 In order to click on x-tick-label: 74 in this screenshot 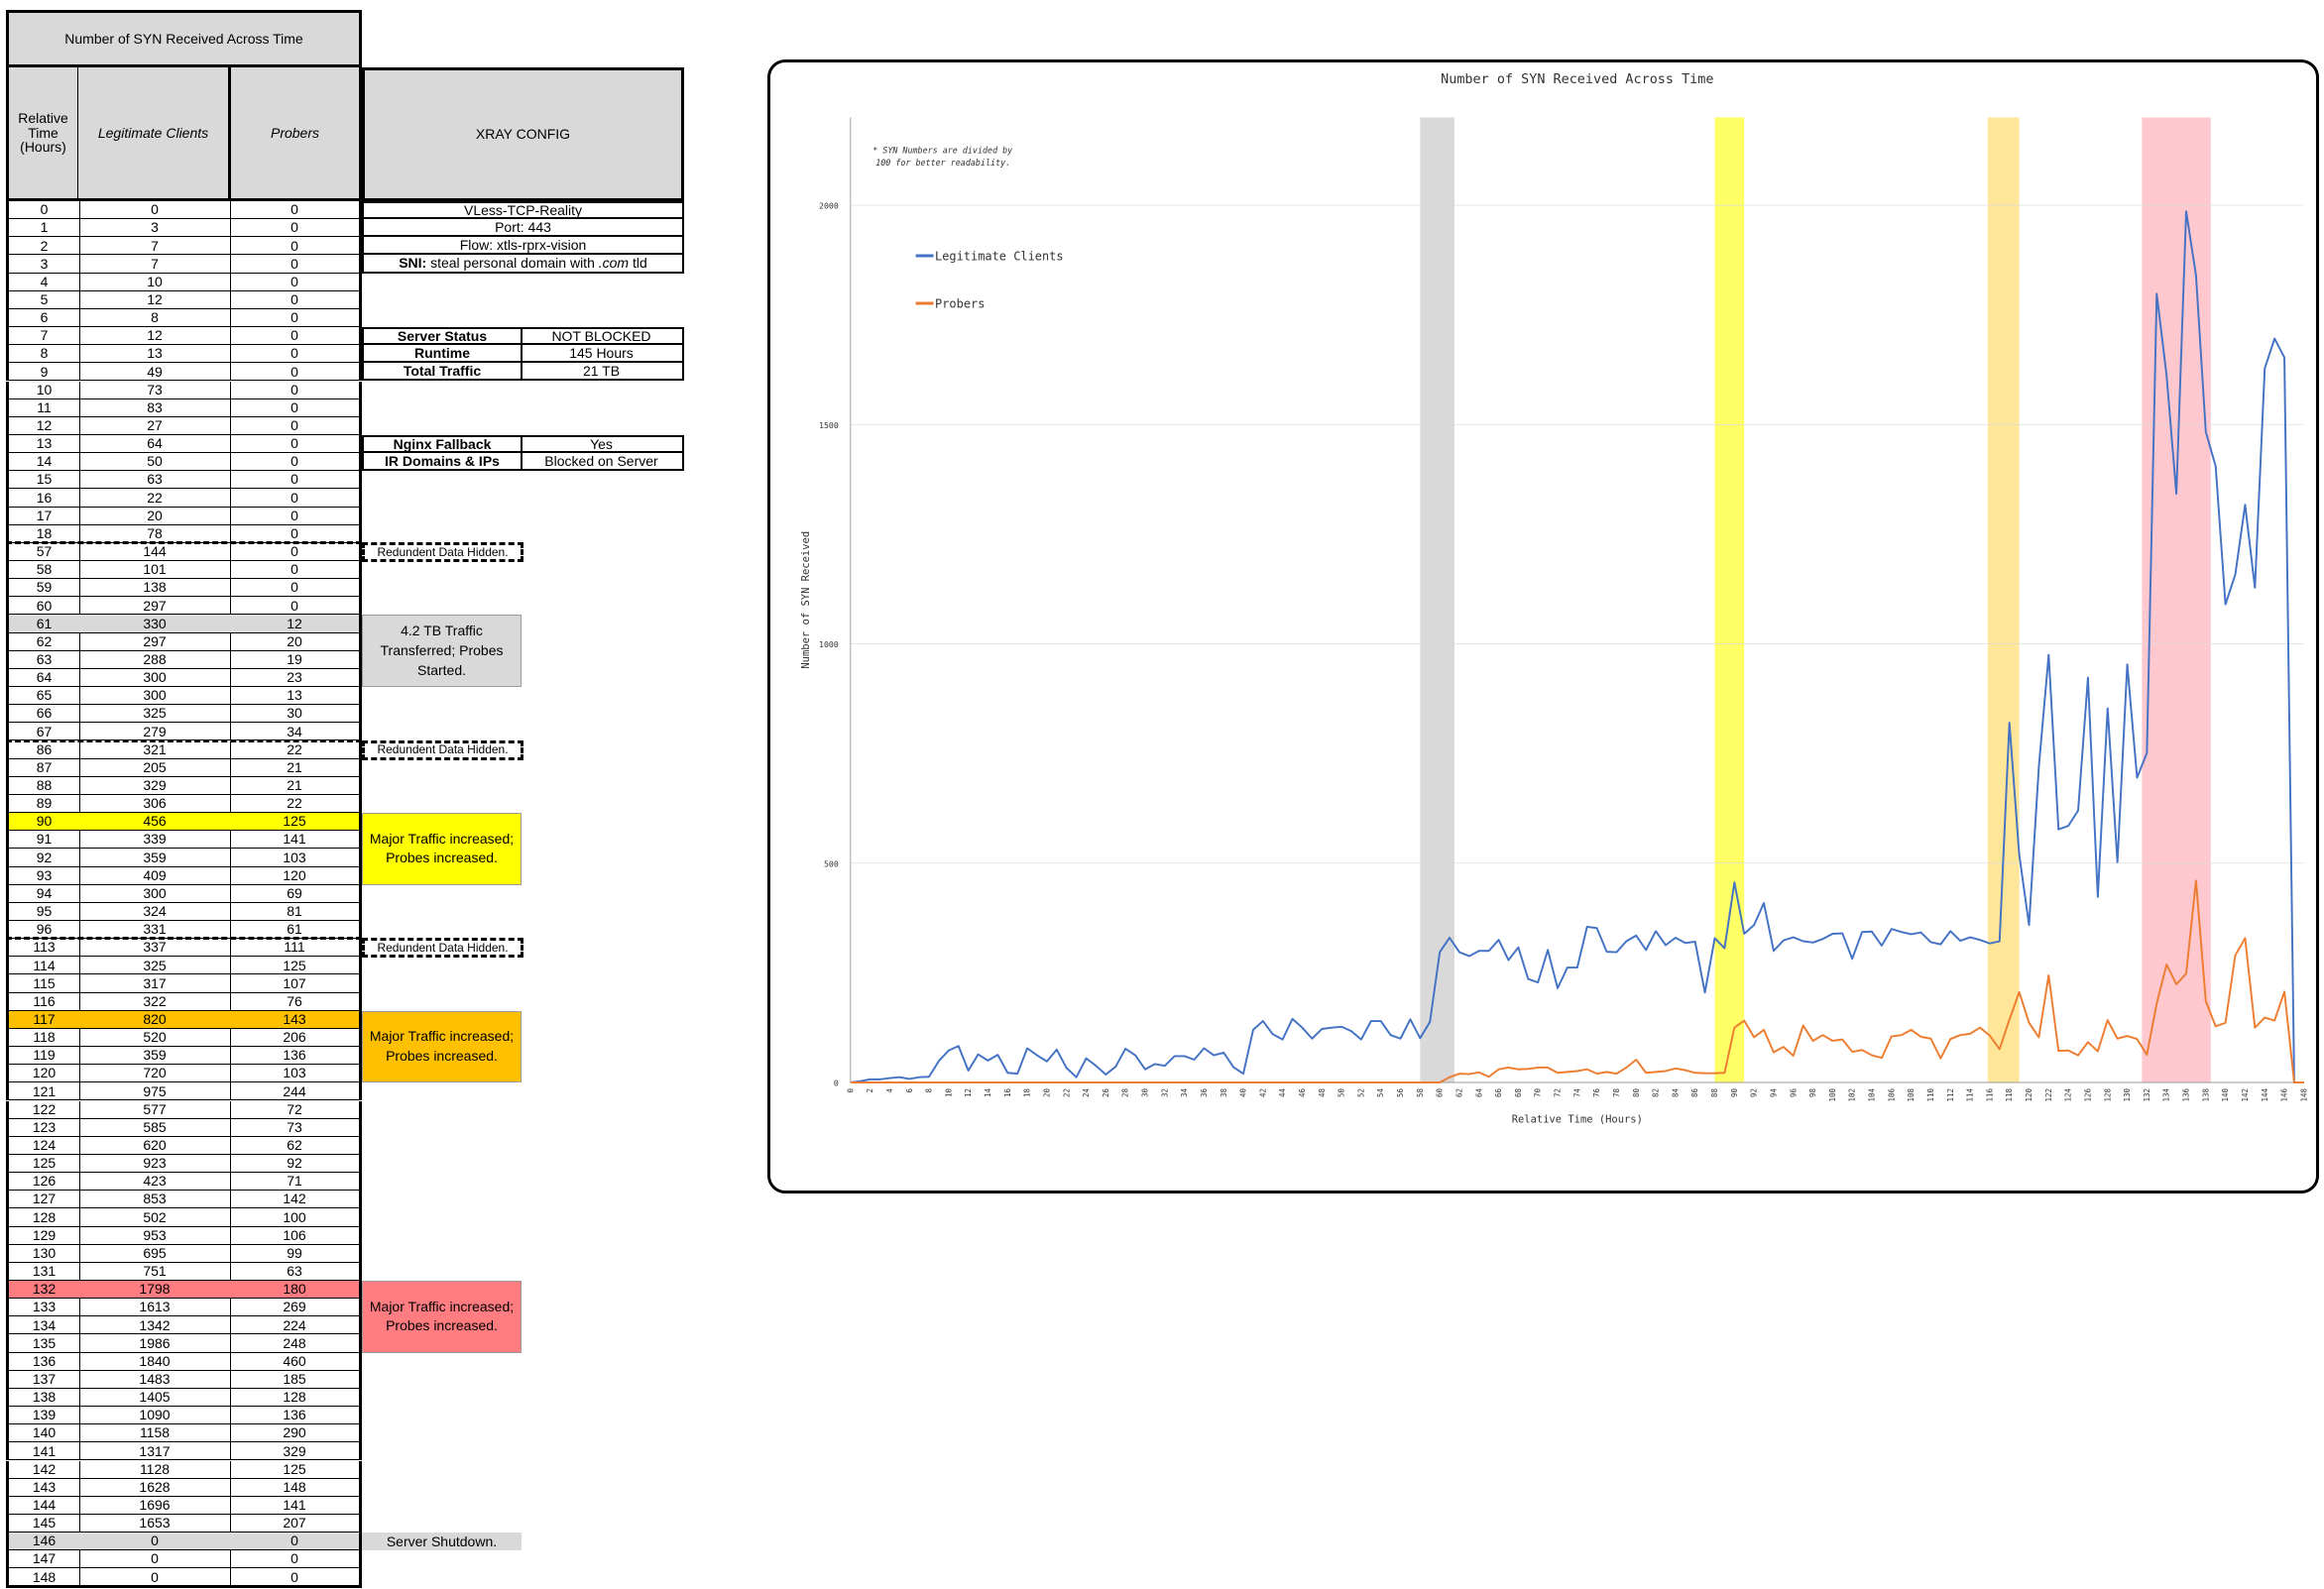, I will do `click(1576, 1093)`.